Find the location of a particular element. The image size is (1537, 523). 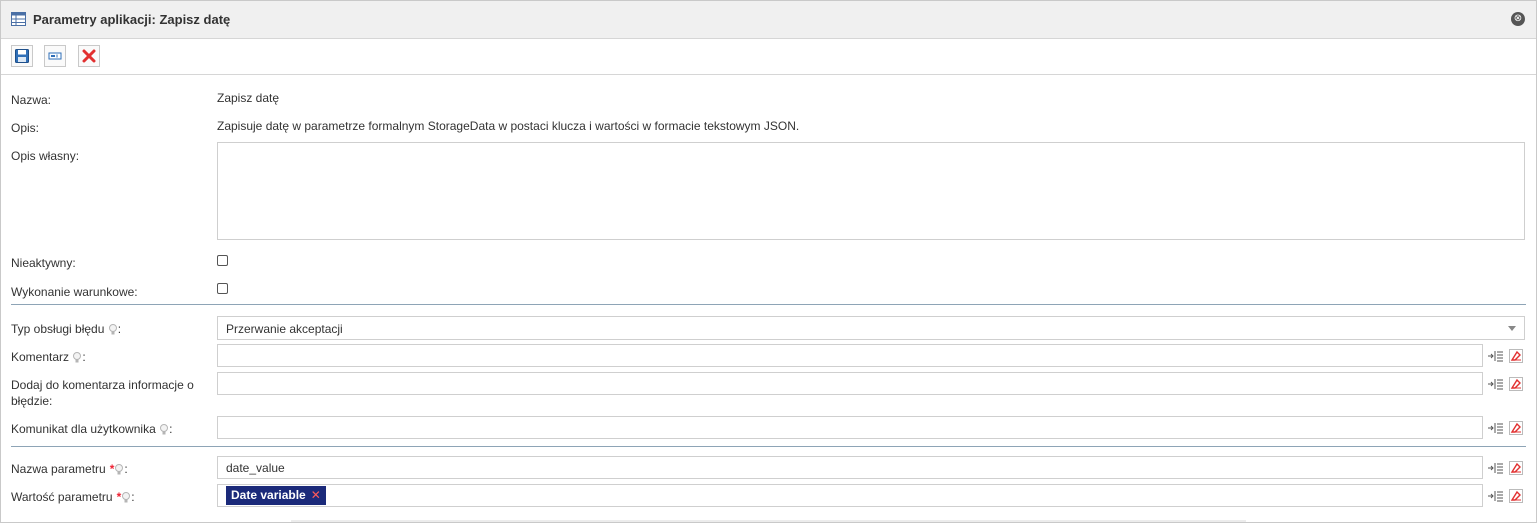

add-error-info-input is located at coordinates (850, 383).